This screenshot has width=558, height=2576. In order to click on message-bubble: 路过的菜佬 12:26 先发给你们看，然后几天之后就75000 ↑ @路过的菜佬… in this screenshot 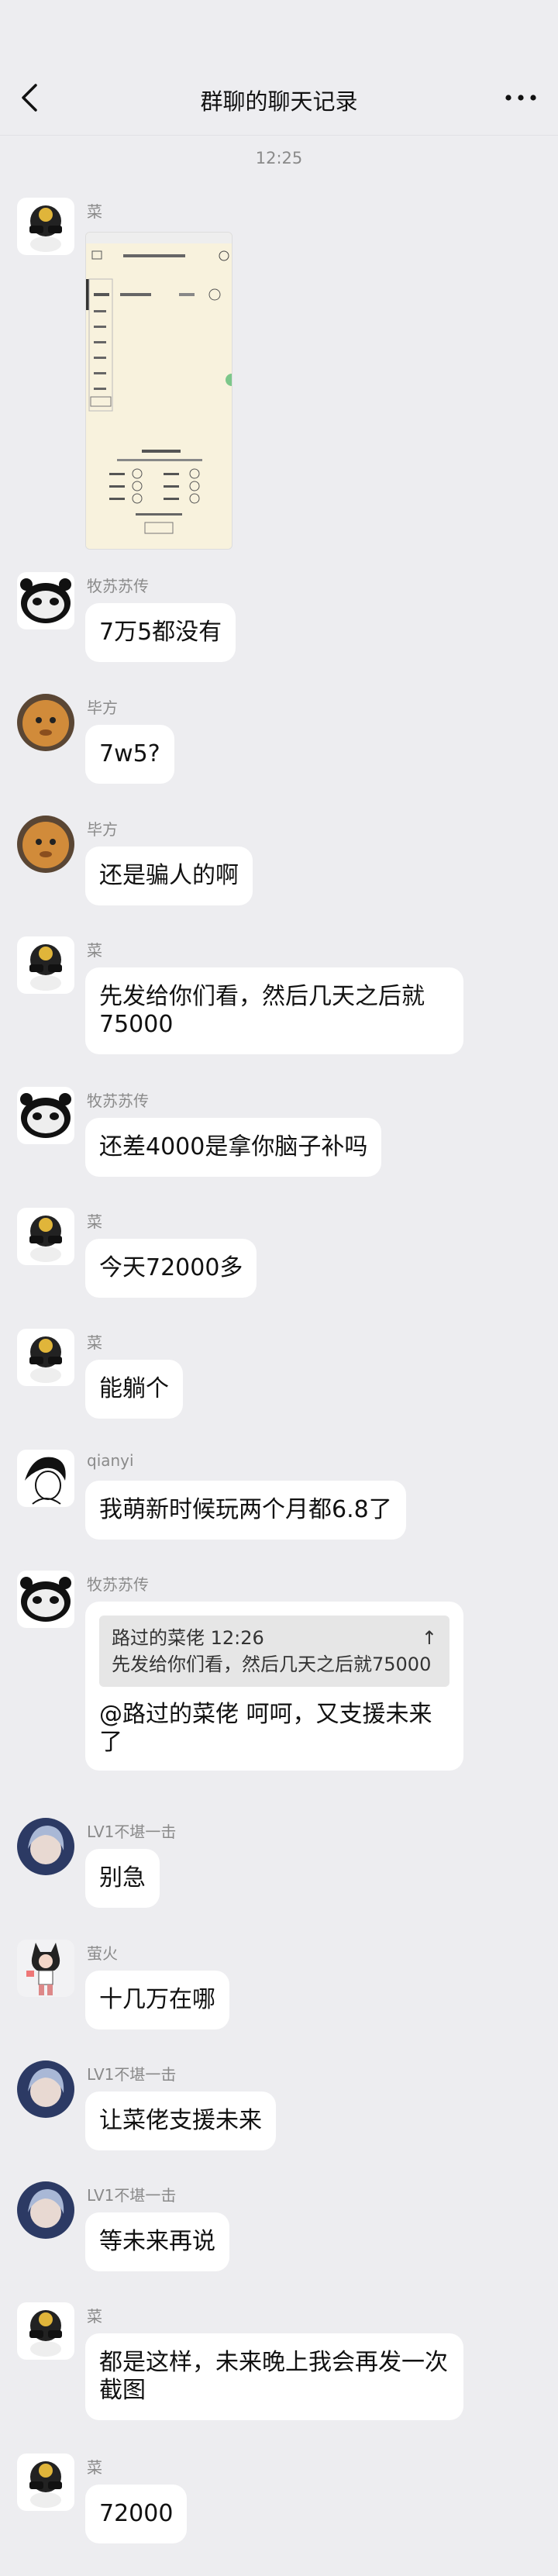, I will do `click(274, 1686)`.